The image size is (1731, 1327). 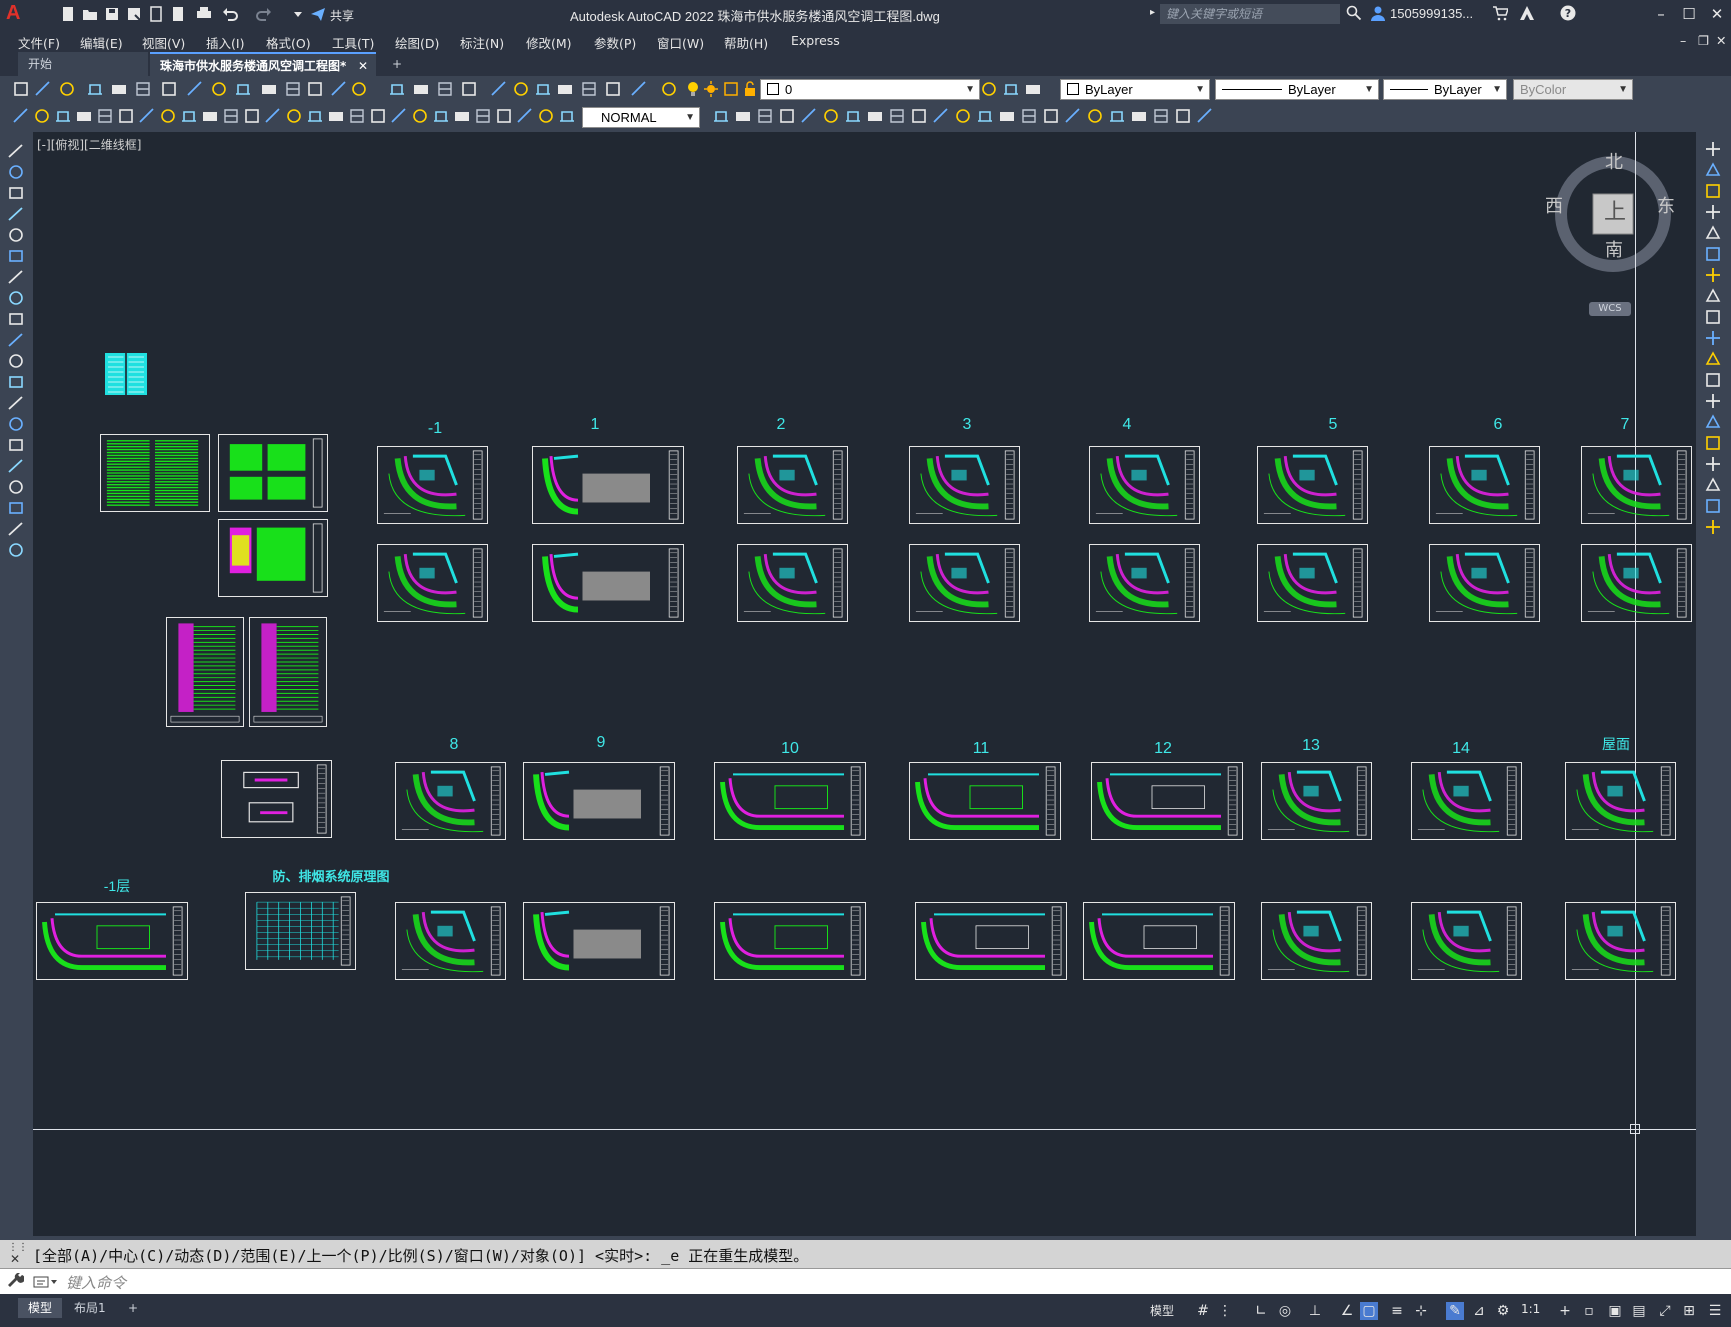 I want to click on layer-thaw-icon, so click(x=711, y=89).